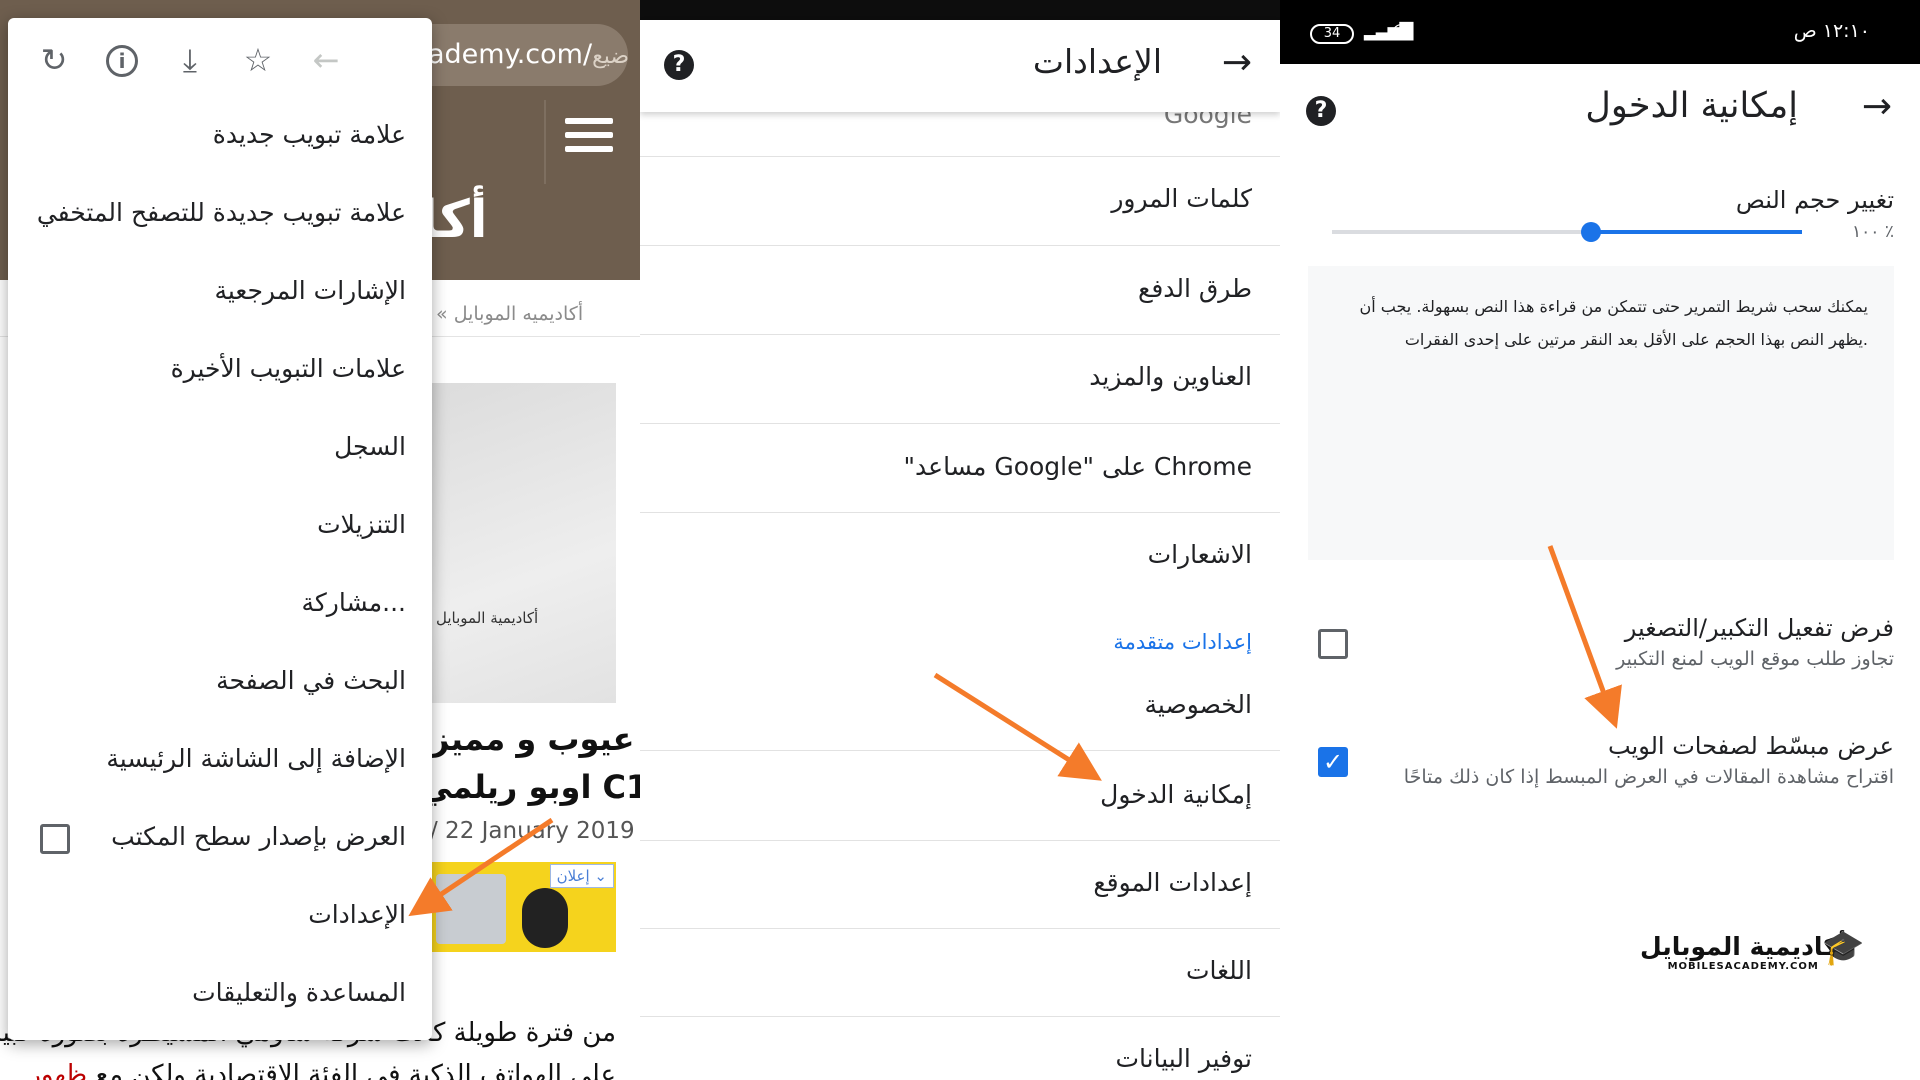  I want to click on desktop-site-checkbox, so click(55, 839).